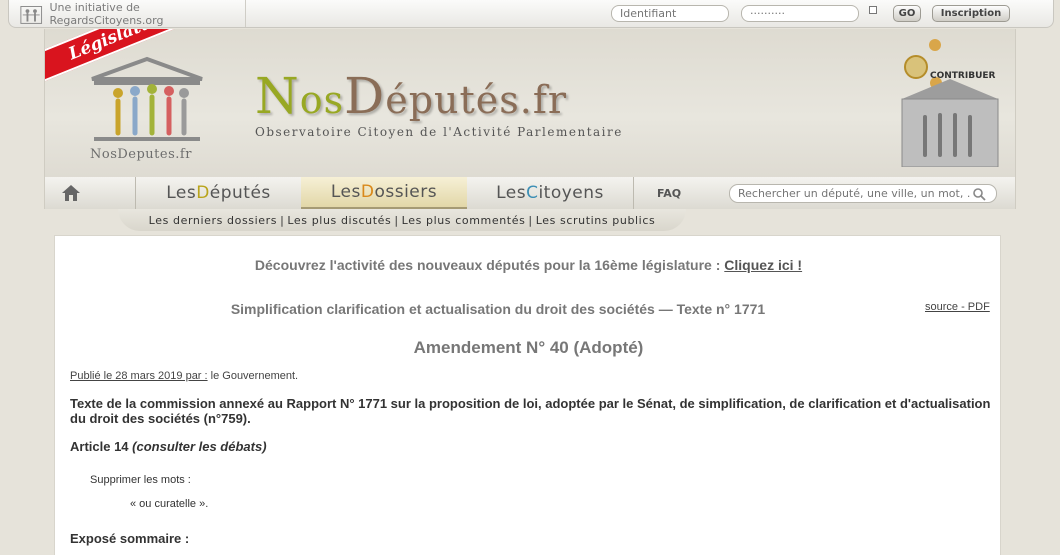 This screenshot has width=1060, height=555. Describe the element at coordinates (213, 220) in the screenshot. I see `subnav-item-derniers: Les derniers dossiers` at that location.